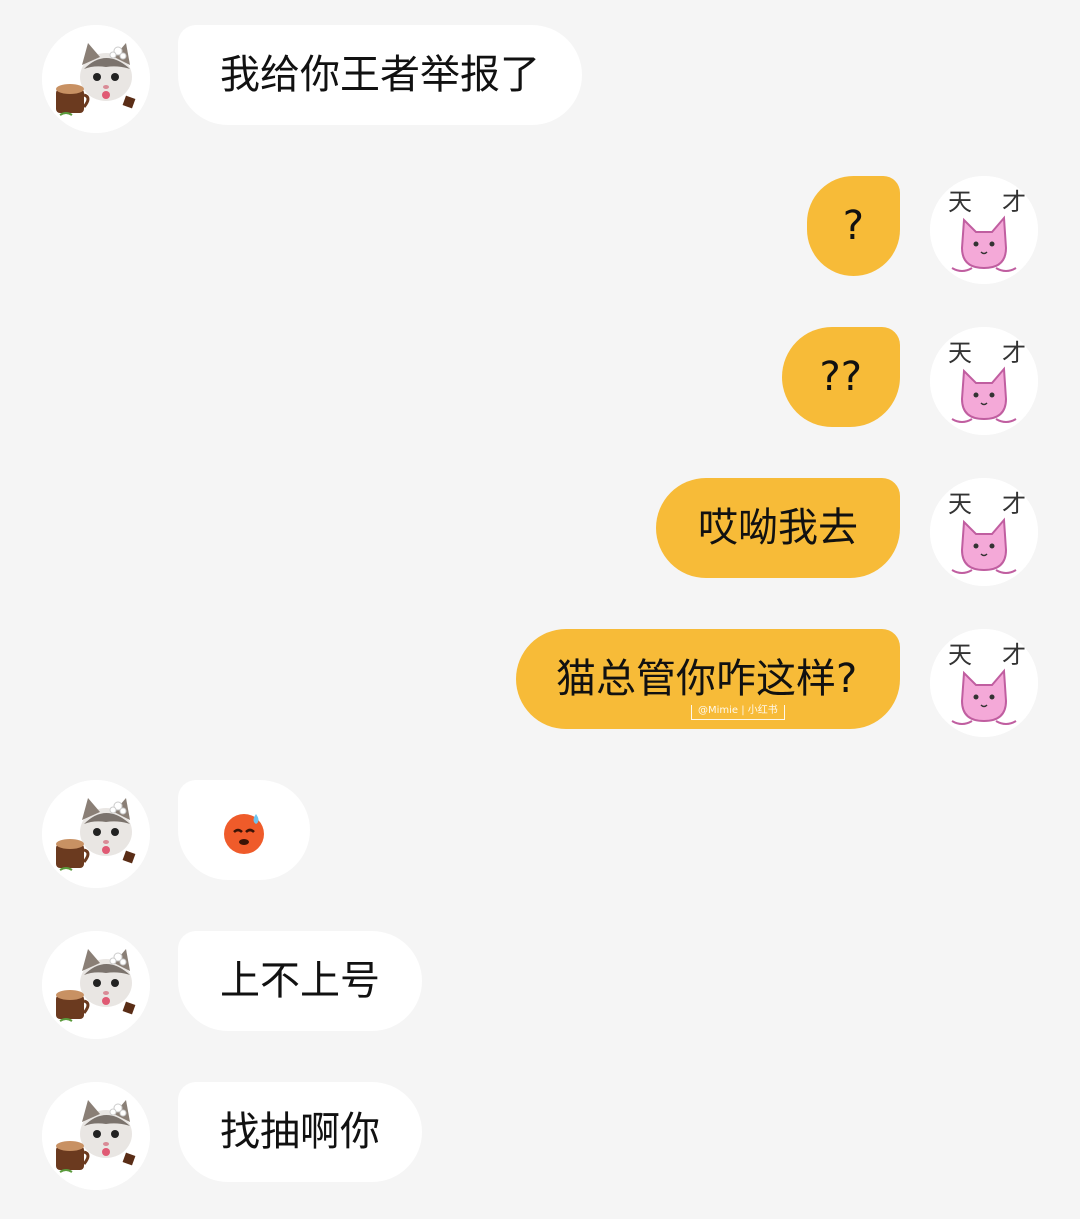 The width and height of the screenshot is (1080, 1219). What do you see at coordinates (244, 834) in the screenshot?
I see `sweating-angry-face-emoji` at bounding box center [244, 834].